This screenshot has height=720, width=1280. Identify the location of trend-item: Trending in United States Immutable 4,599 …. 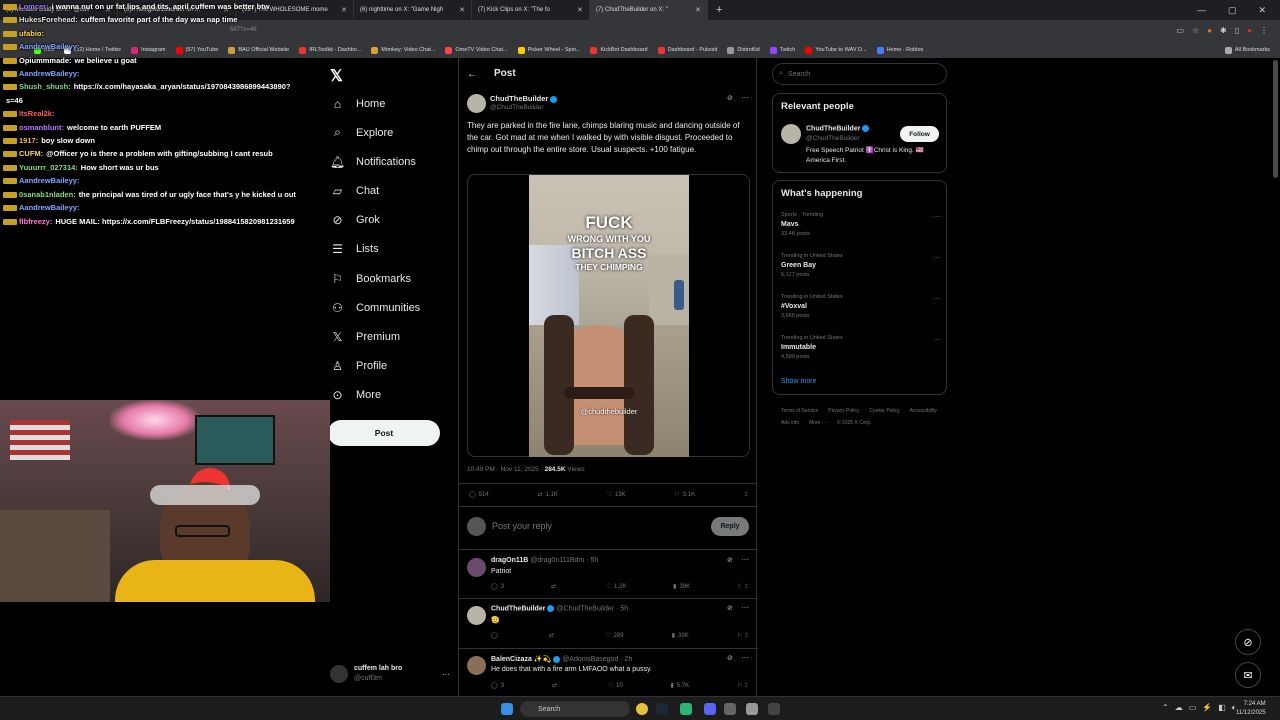
(861, 347).